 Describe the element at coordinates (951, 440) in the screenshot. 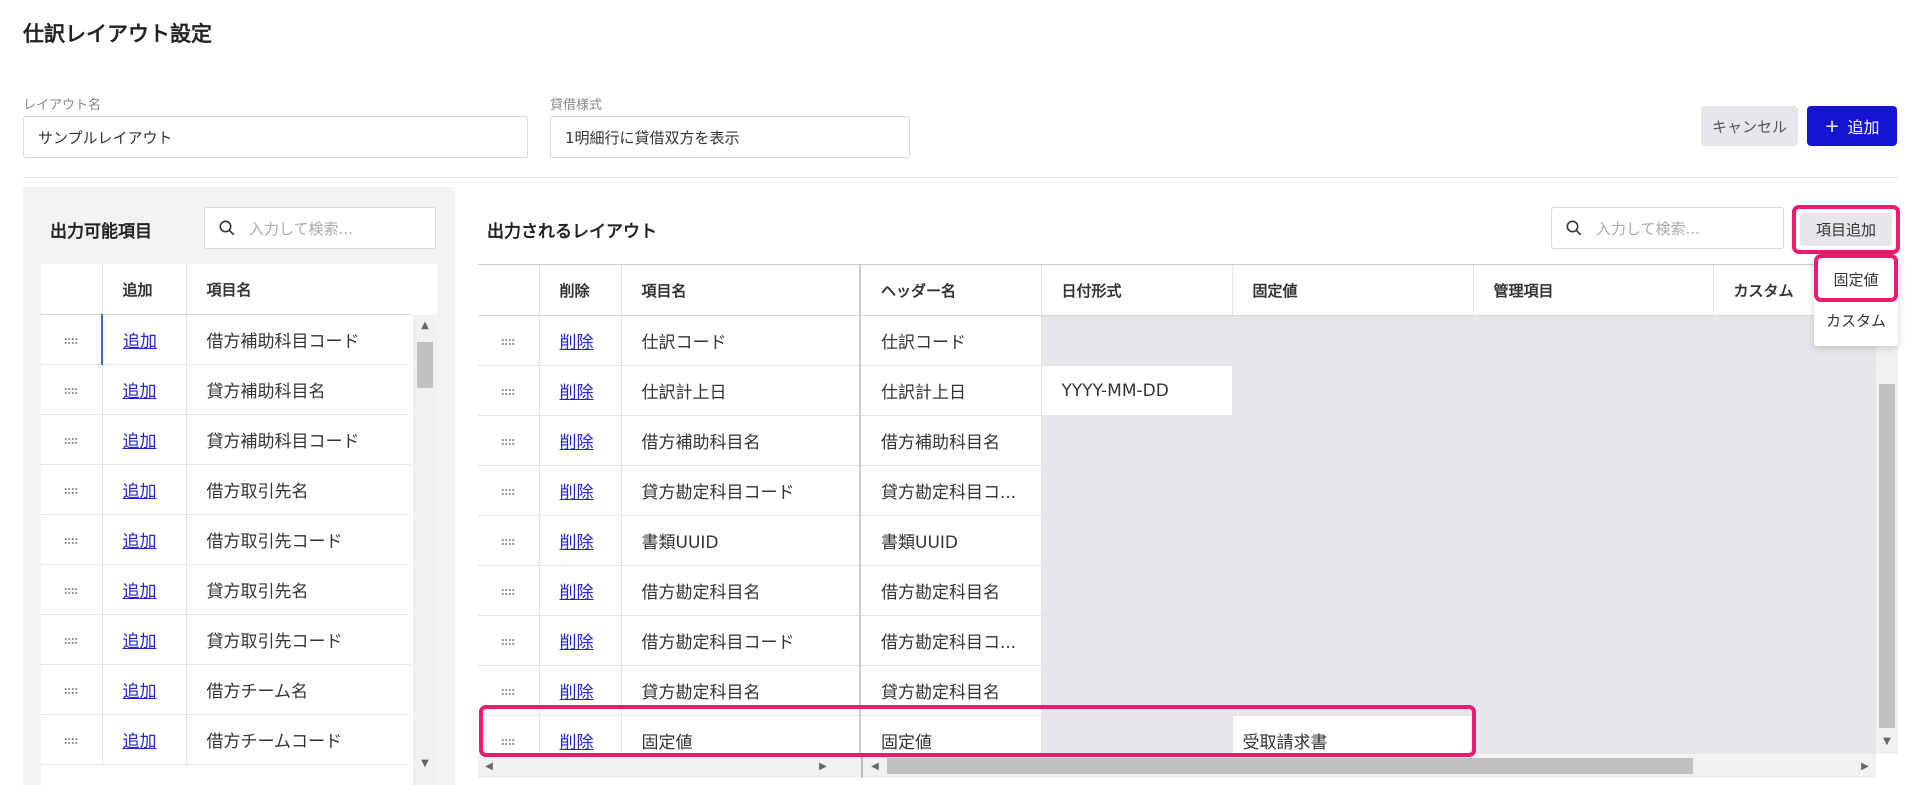

I see `header-name-input: 借方補助科目名` at that location.